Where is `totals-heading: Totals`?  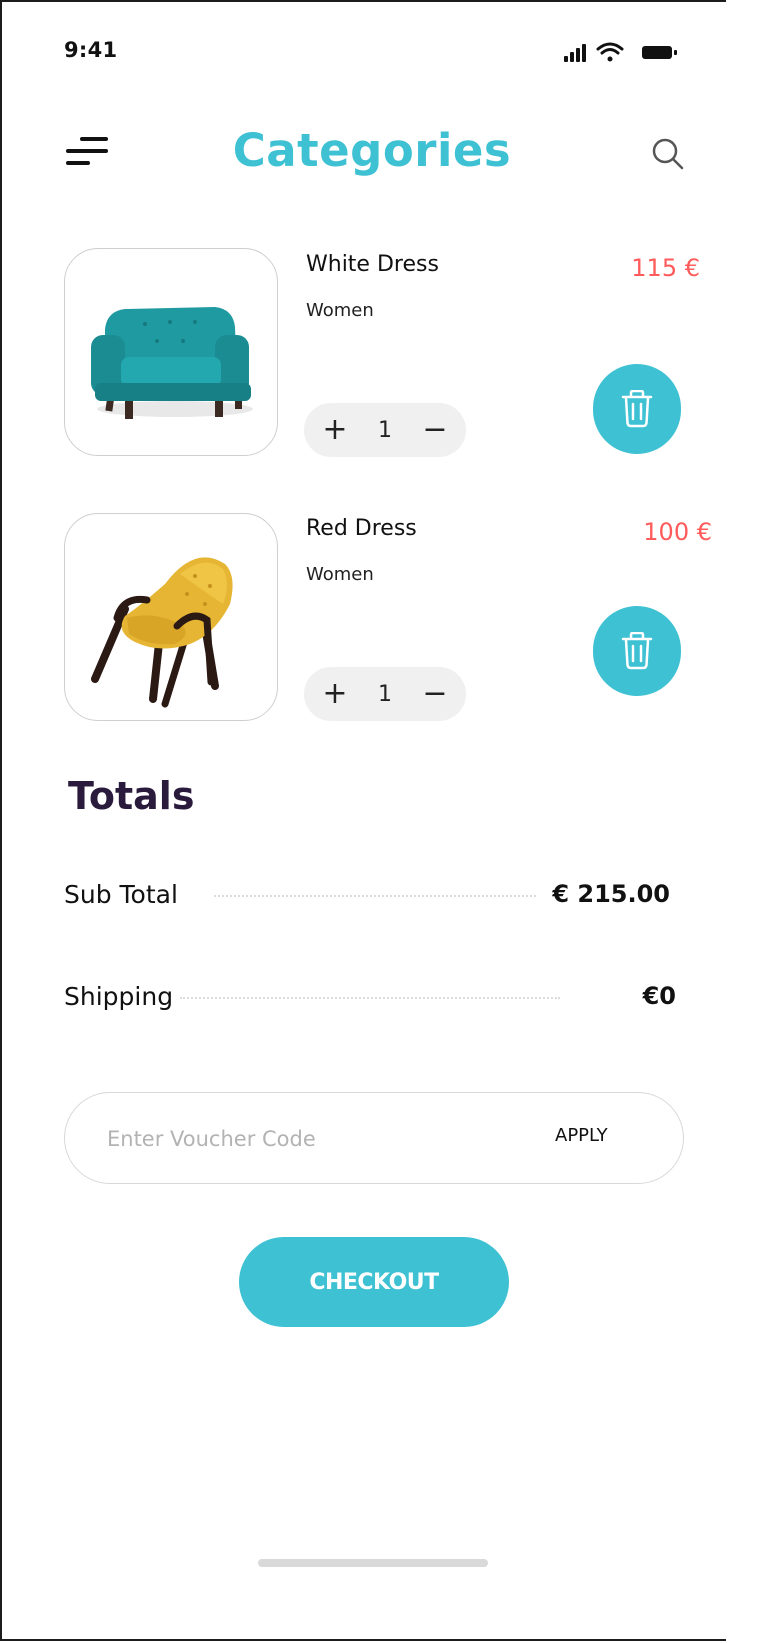
totals-heading: Totals is located at coordinates (131, 796).